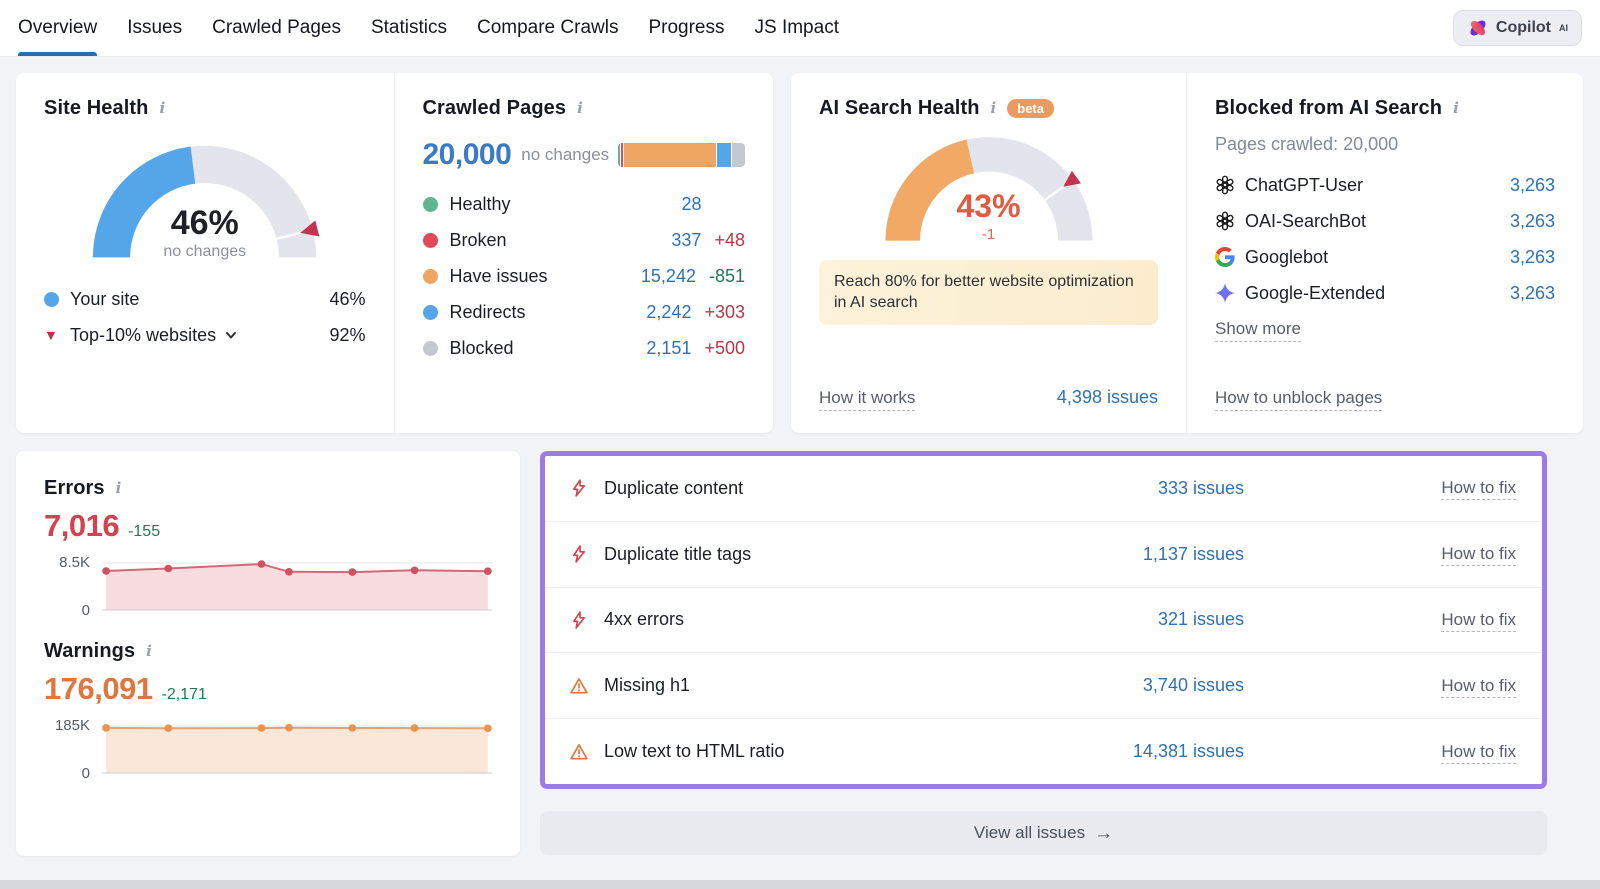  I want to click on crawled-legend-delta: +303, so click(724, 311).